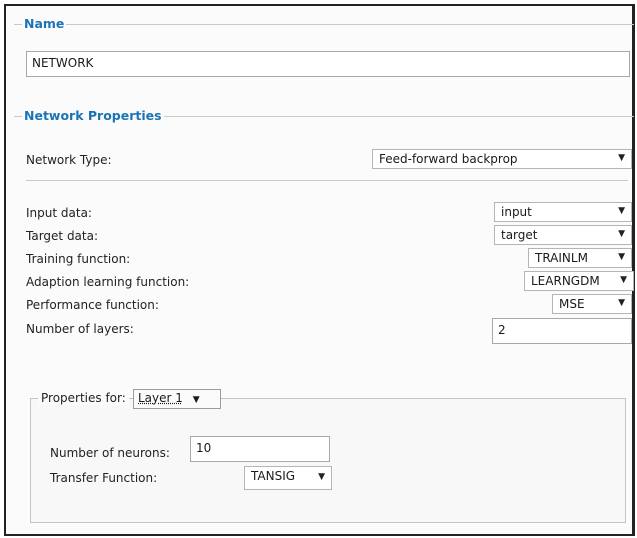 Image resolution: width=637 pixels, height=538 pixels. What do you see at coordinates (519, 235) in the screenshot?
I see `target-data-value: target` at bounding box center [519, 235].